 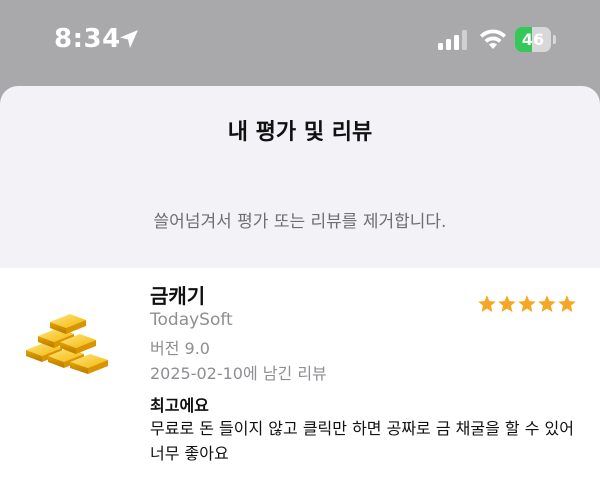 I want to click on gold-bars-icon, so click(x=67, y=344).